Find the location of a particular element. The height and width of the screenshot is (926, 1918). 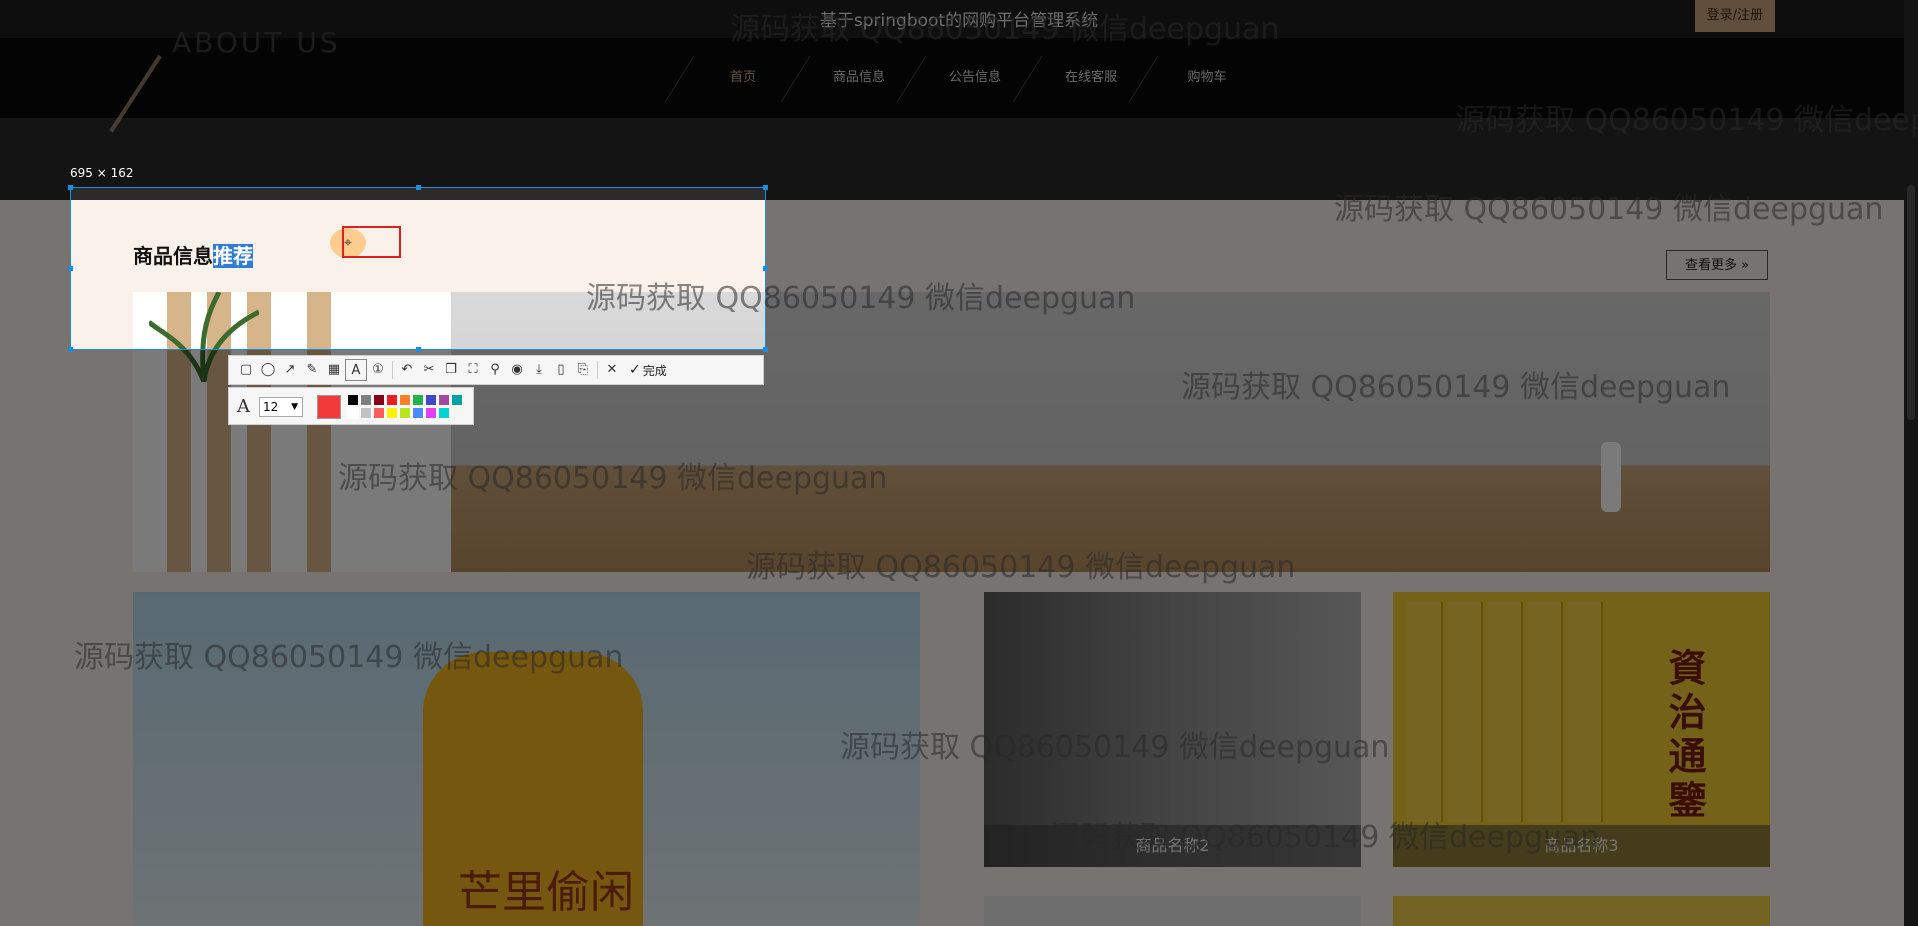

nav-item-products: 商品信息 is located at coordinates (859, 78).